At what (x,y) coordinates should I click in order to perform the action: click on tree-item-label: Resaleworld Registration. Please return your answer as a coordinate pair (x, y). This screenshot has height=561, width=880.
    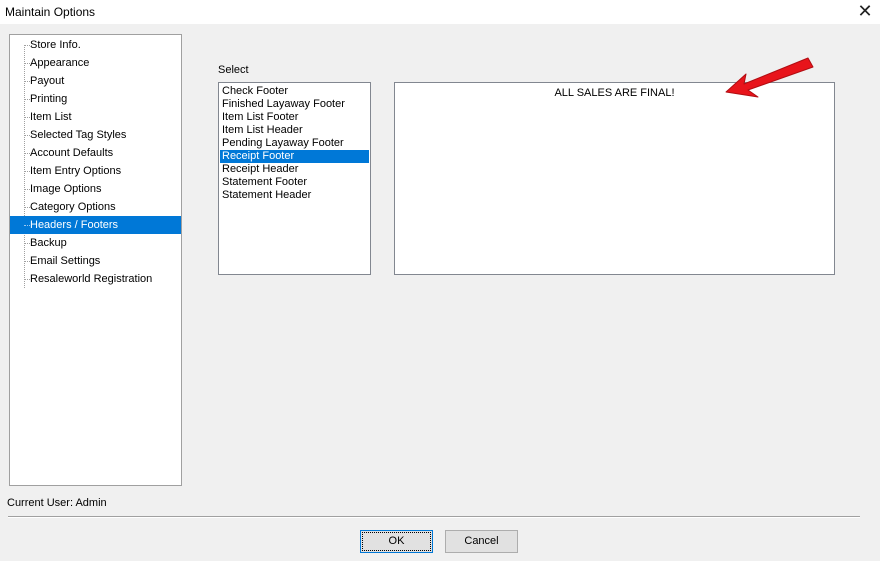
    Looking at the image, I should click on (91, 279).